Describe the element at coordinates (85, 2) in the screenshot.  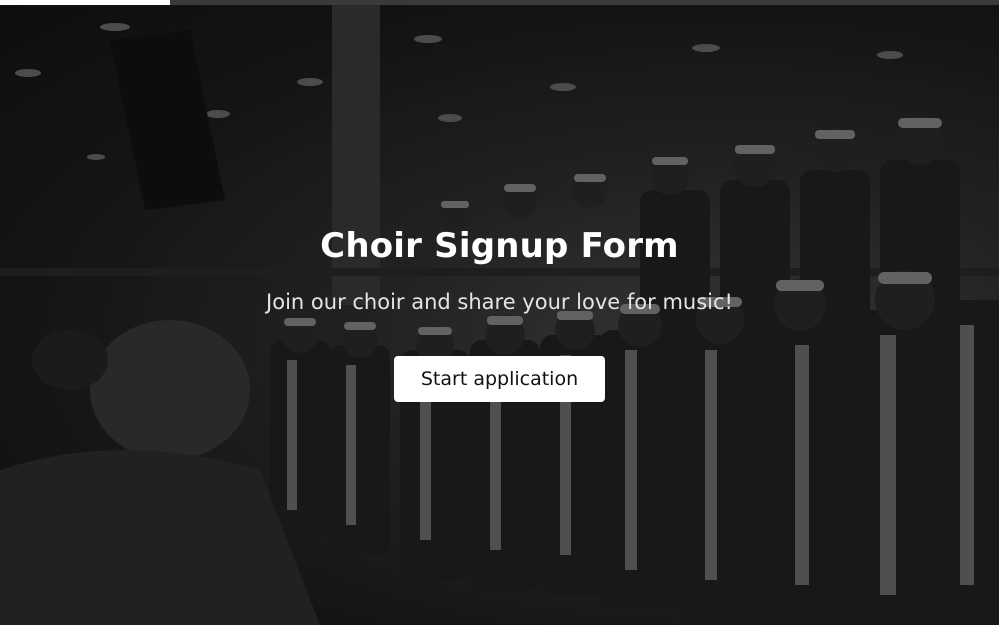
I see `progress-fill` at that location.